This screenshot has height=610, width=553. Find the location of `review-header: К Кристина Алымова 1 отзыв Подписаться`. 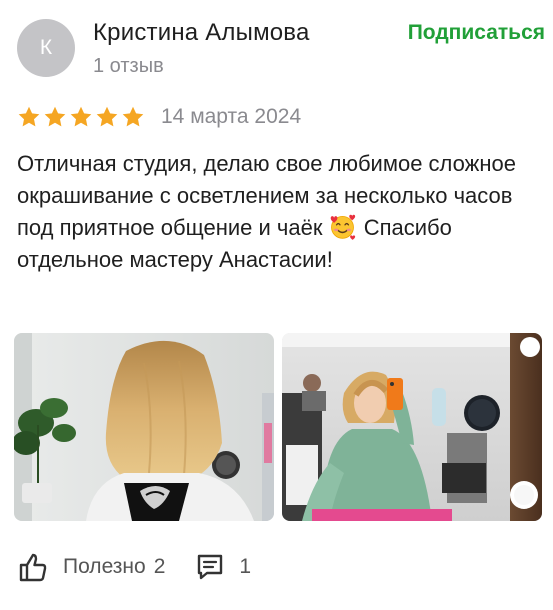

review-header: К Кристина Алымова 1 отзыв Подписаться is located at coordinates (281, 50).